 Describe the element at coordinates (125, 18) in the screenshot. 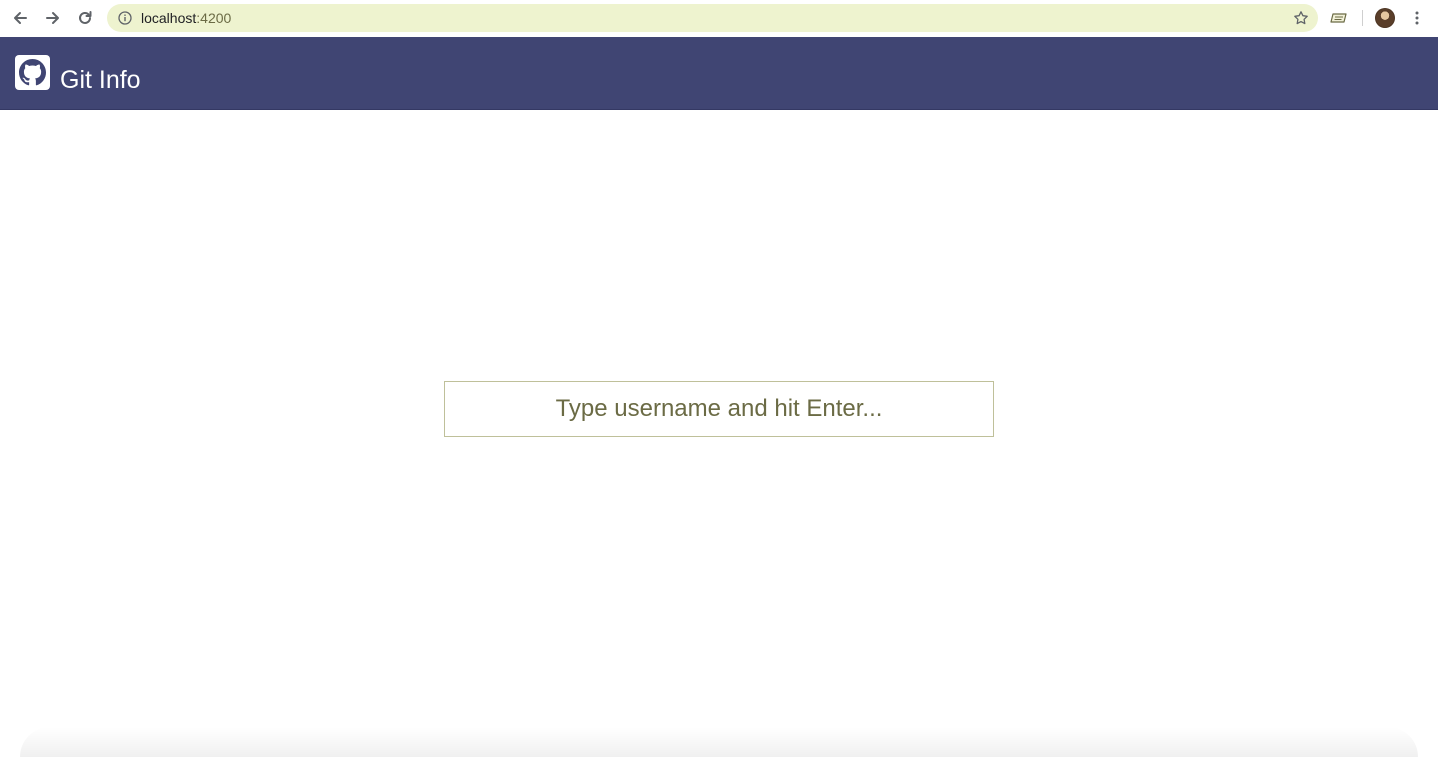

I see `info-icon` at that location.